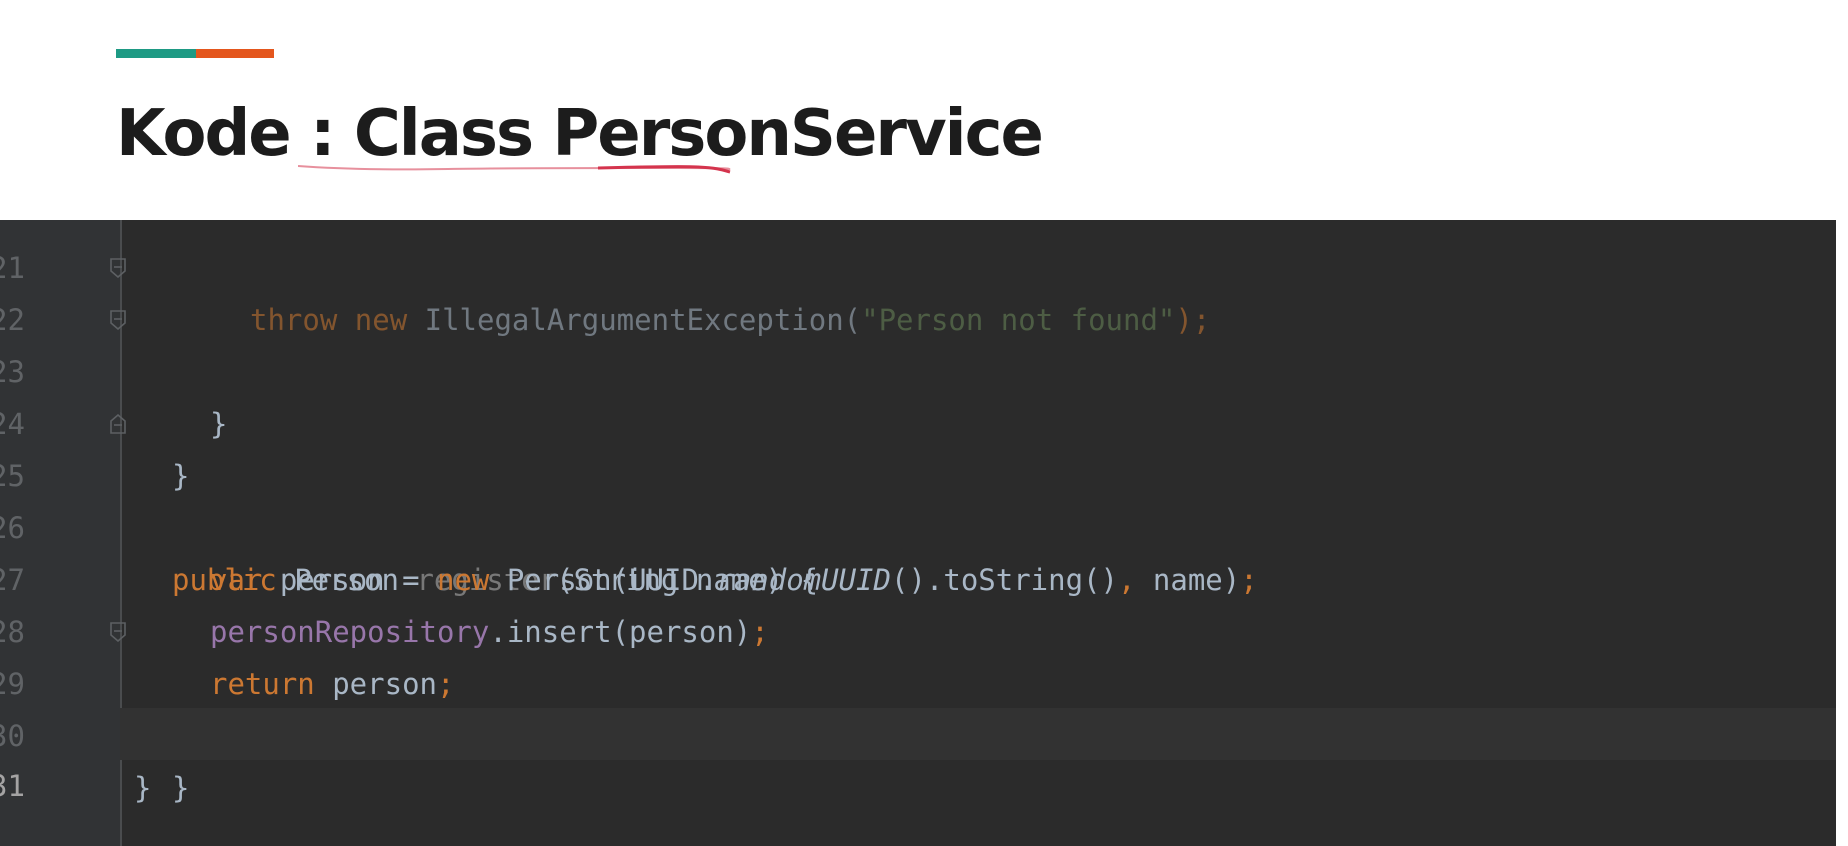 The image size is (1848, 846). Describe the element at coordinates (235, 53) in the screenshot. I see `accent-orange-segment` at that location.